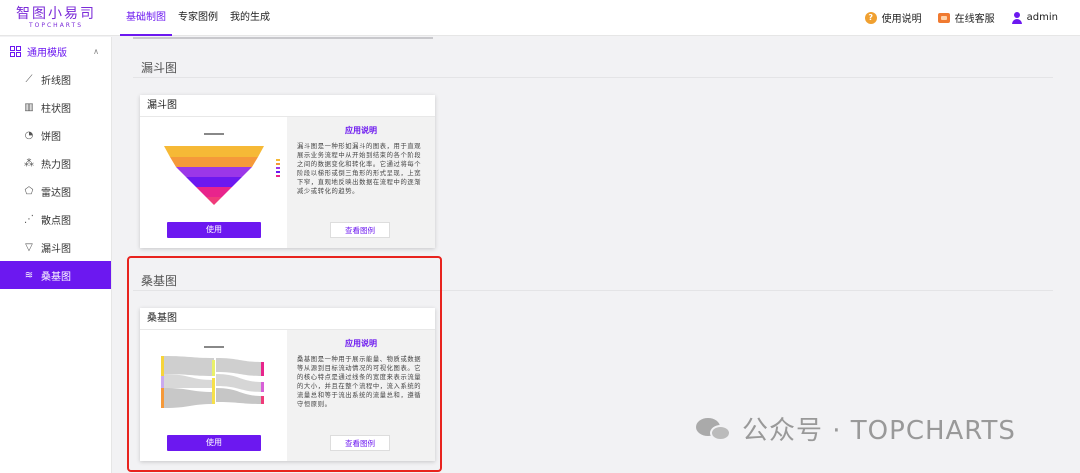 The height and width of the screenshot is (473, 1080). I want to click on sidebar-item-line: ⟋ 折线图, so click(55, 79).